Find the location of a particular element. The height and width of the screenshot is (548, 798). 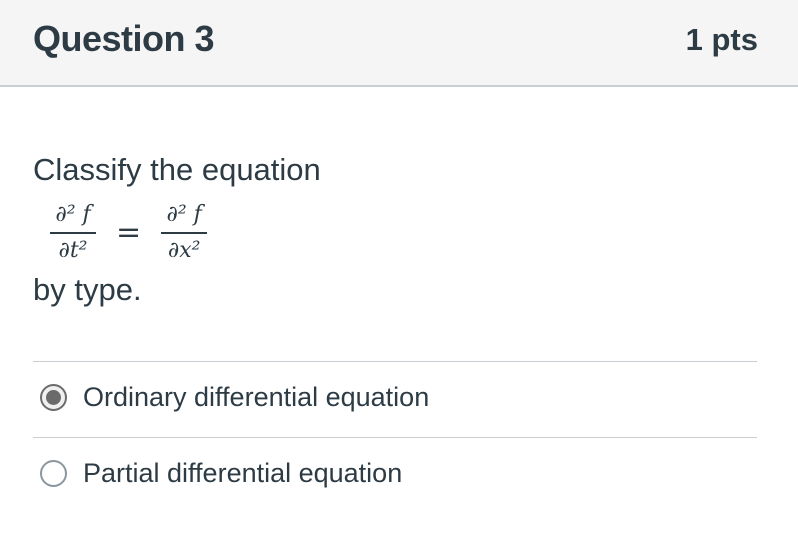

rhs-fraction-bar is located at coordinates (184, 233).